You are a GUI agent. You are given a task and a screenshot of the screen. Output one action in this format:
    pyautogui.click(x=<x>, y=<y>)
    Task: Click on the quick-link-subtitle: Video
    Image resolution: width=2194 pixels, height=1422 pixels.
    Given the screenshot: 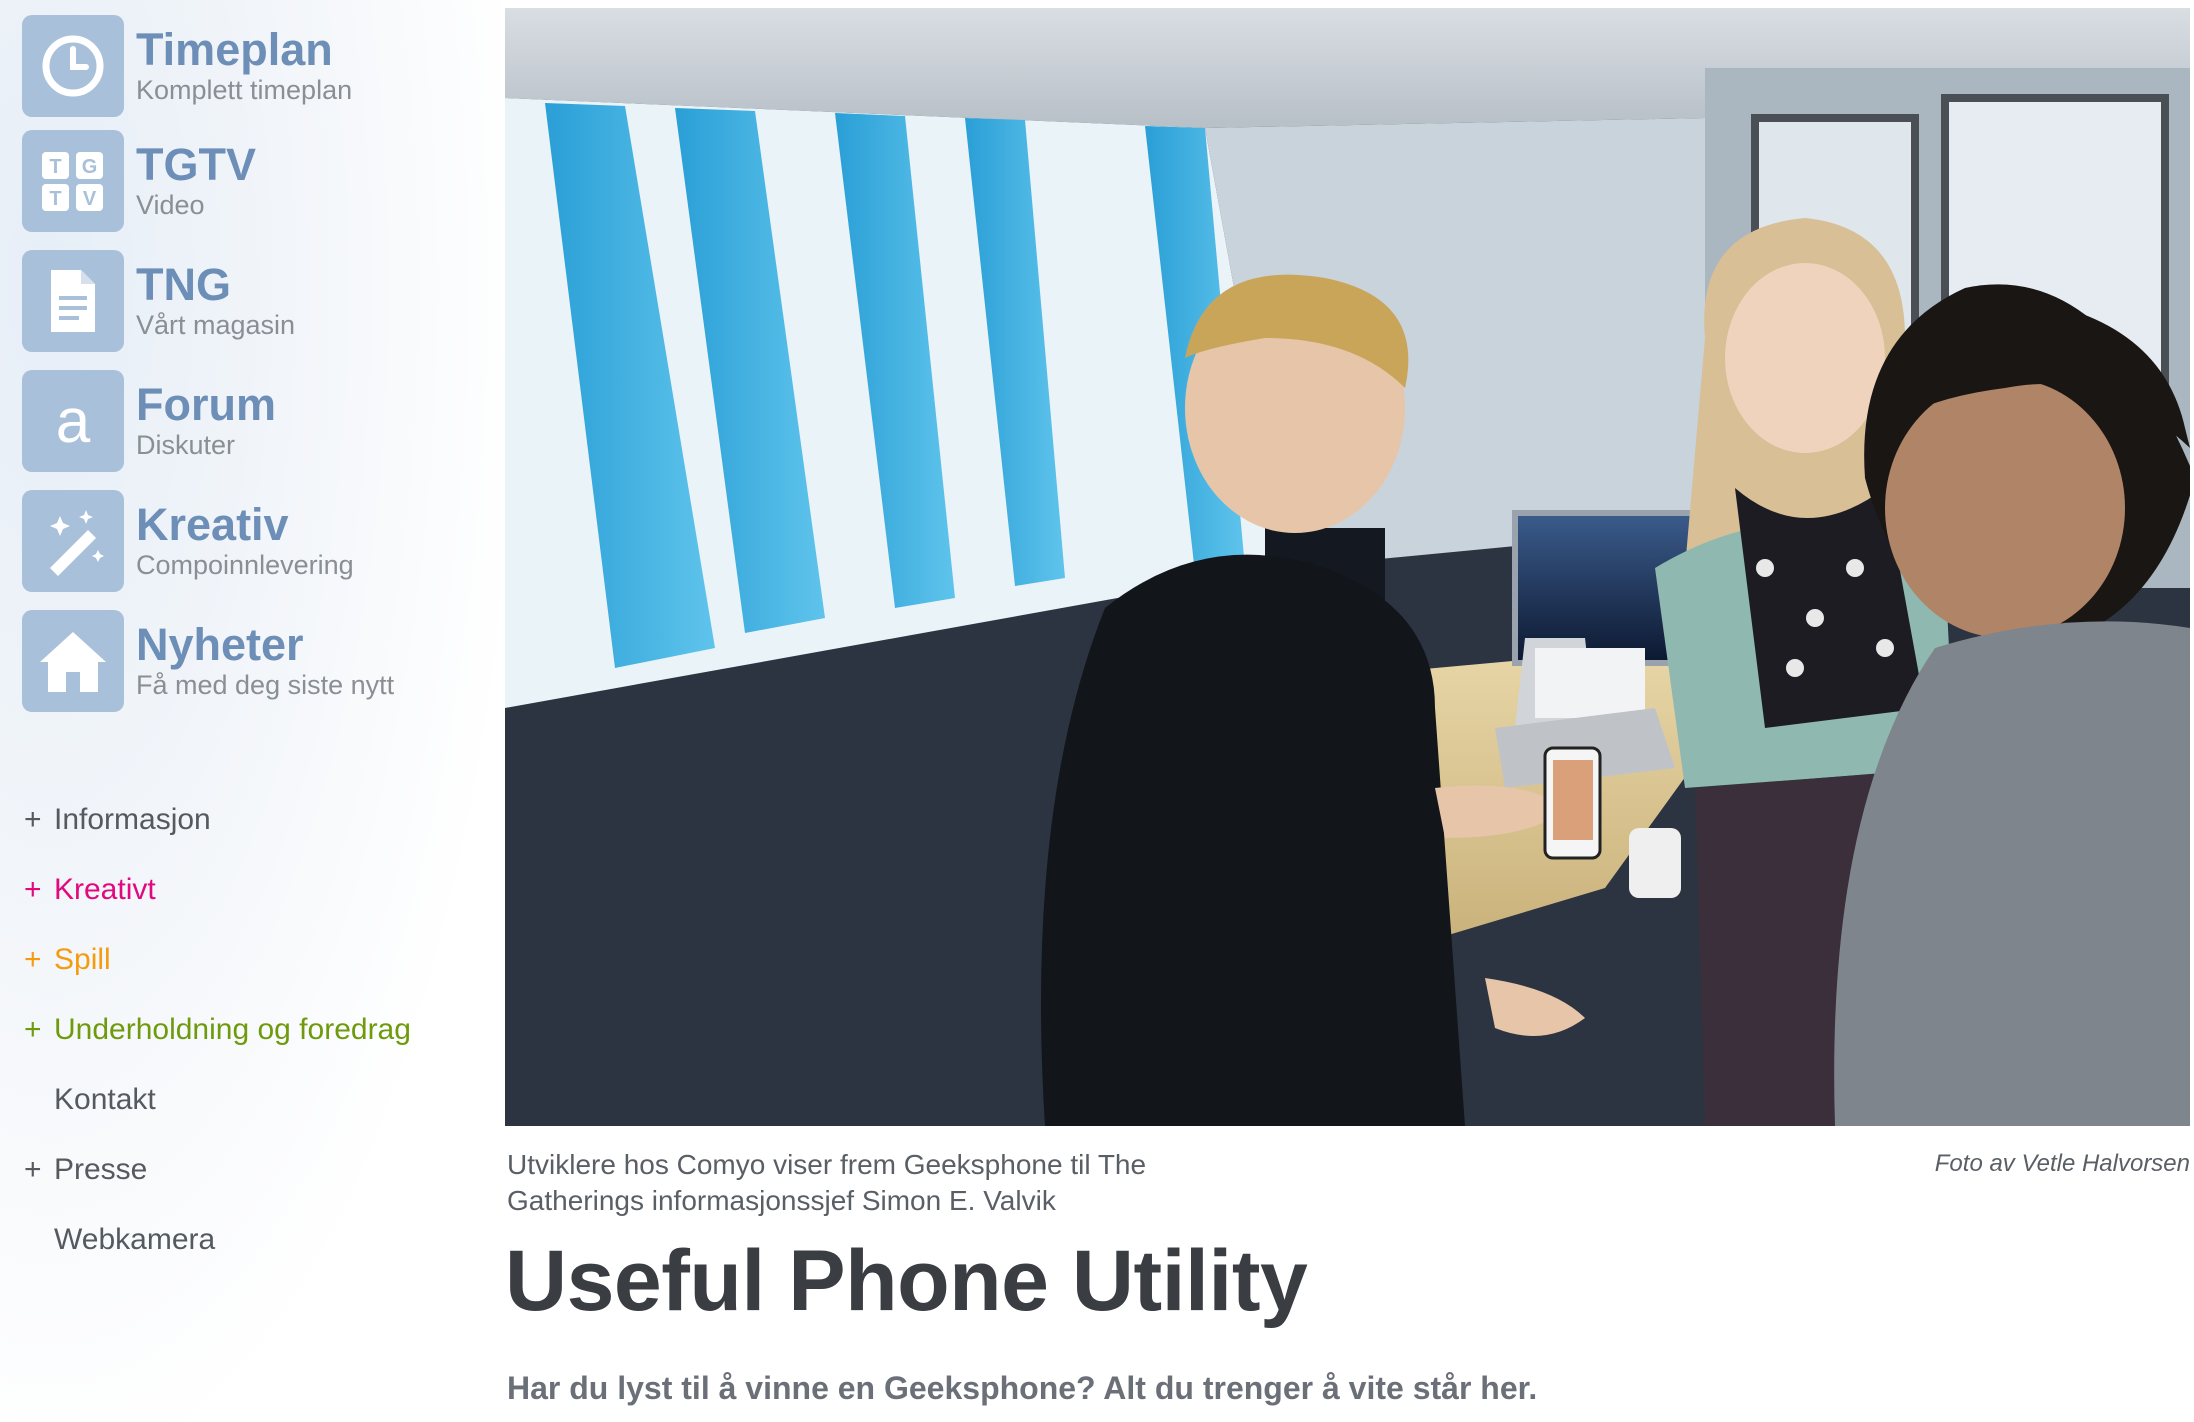 What is the action you would take?
    pyautogui.click(x=170, y=205)
    